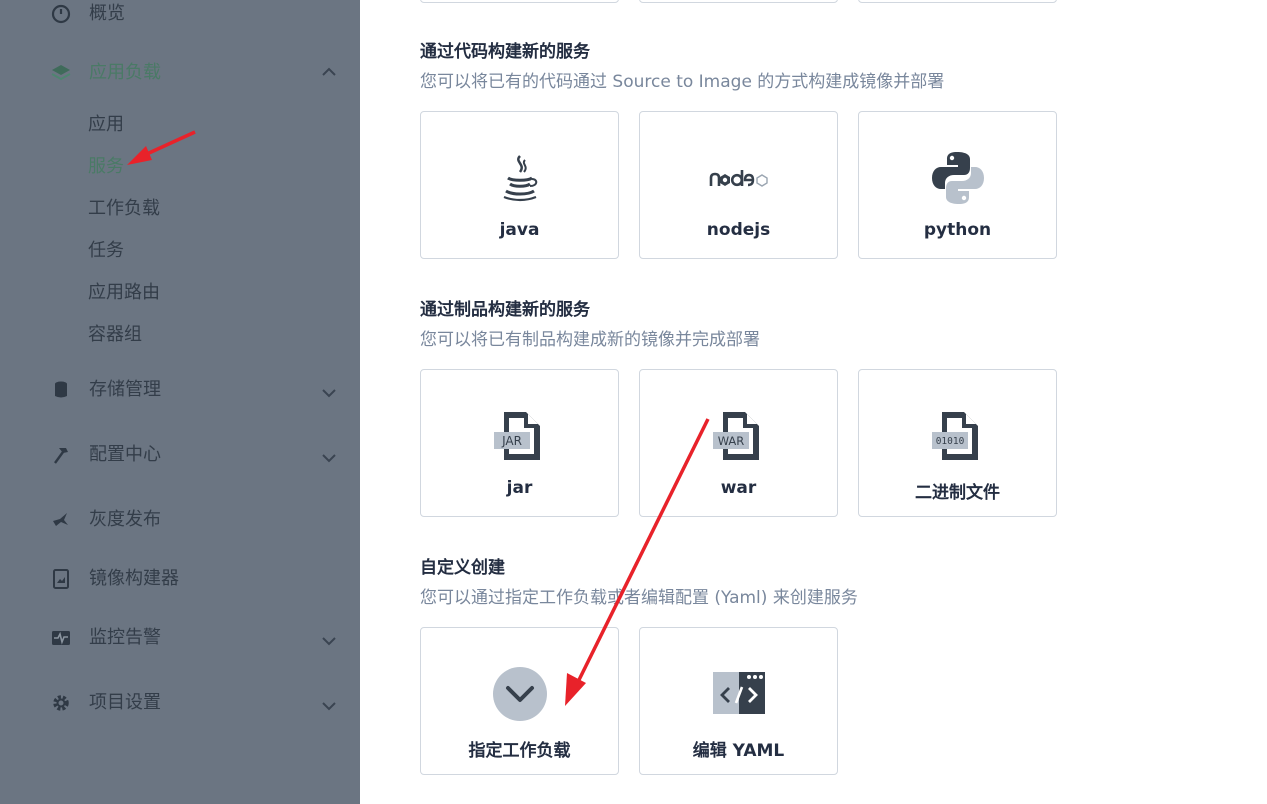 This screenshot has width=1267, height=804. Describe the element at coordinates (124, 209) in the screenshot. I see `subnav-workloads: 工作负载` at that location.